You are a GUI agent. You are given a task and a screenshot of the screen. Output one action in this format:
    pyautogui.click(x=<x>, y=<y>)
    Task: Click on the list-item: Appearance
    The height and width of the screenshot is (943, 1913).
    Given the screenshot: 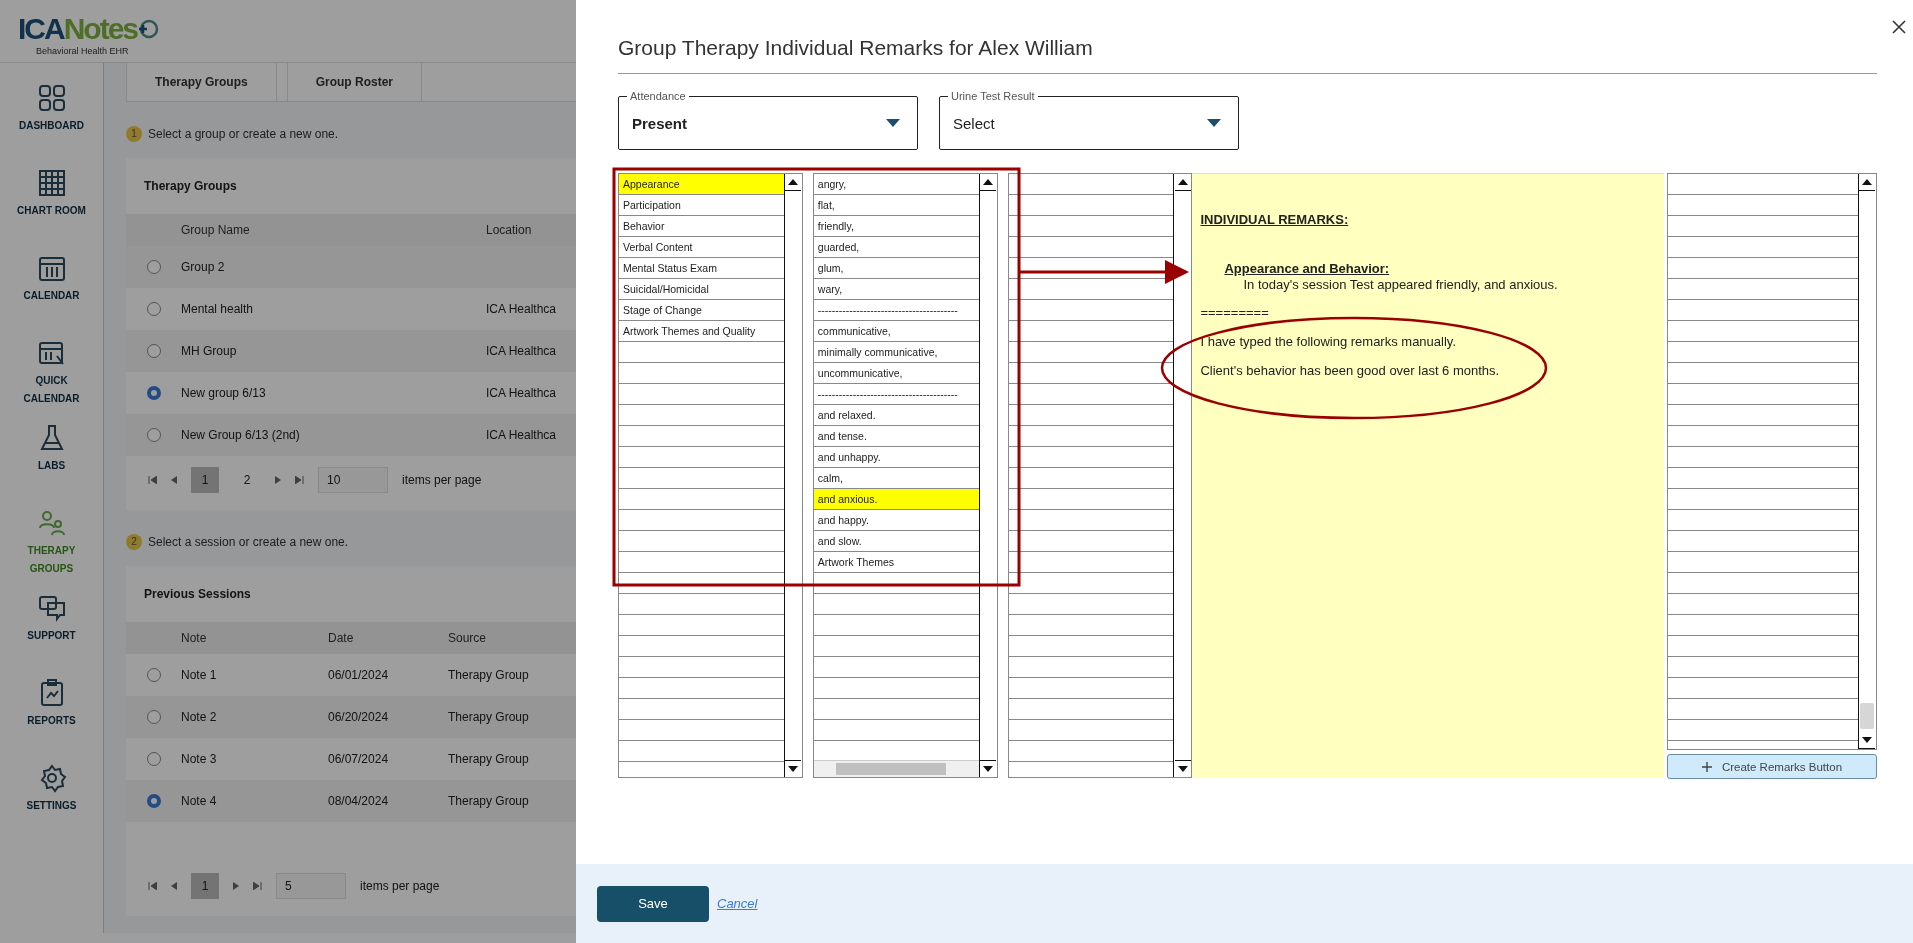 What is the action you would take?
    pyautogui.click(x=701, y=184)
    